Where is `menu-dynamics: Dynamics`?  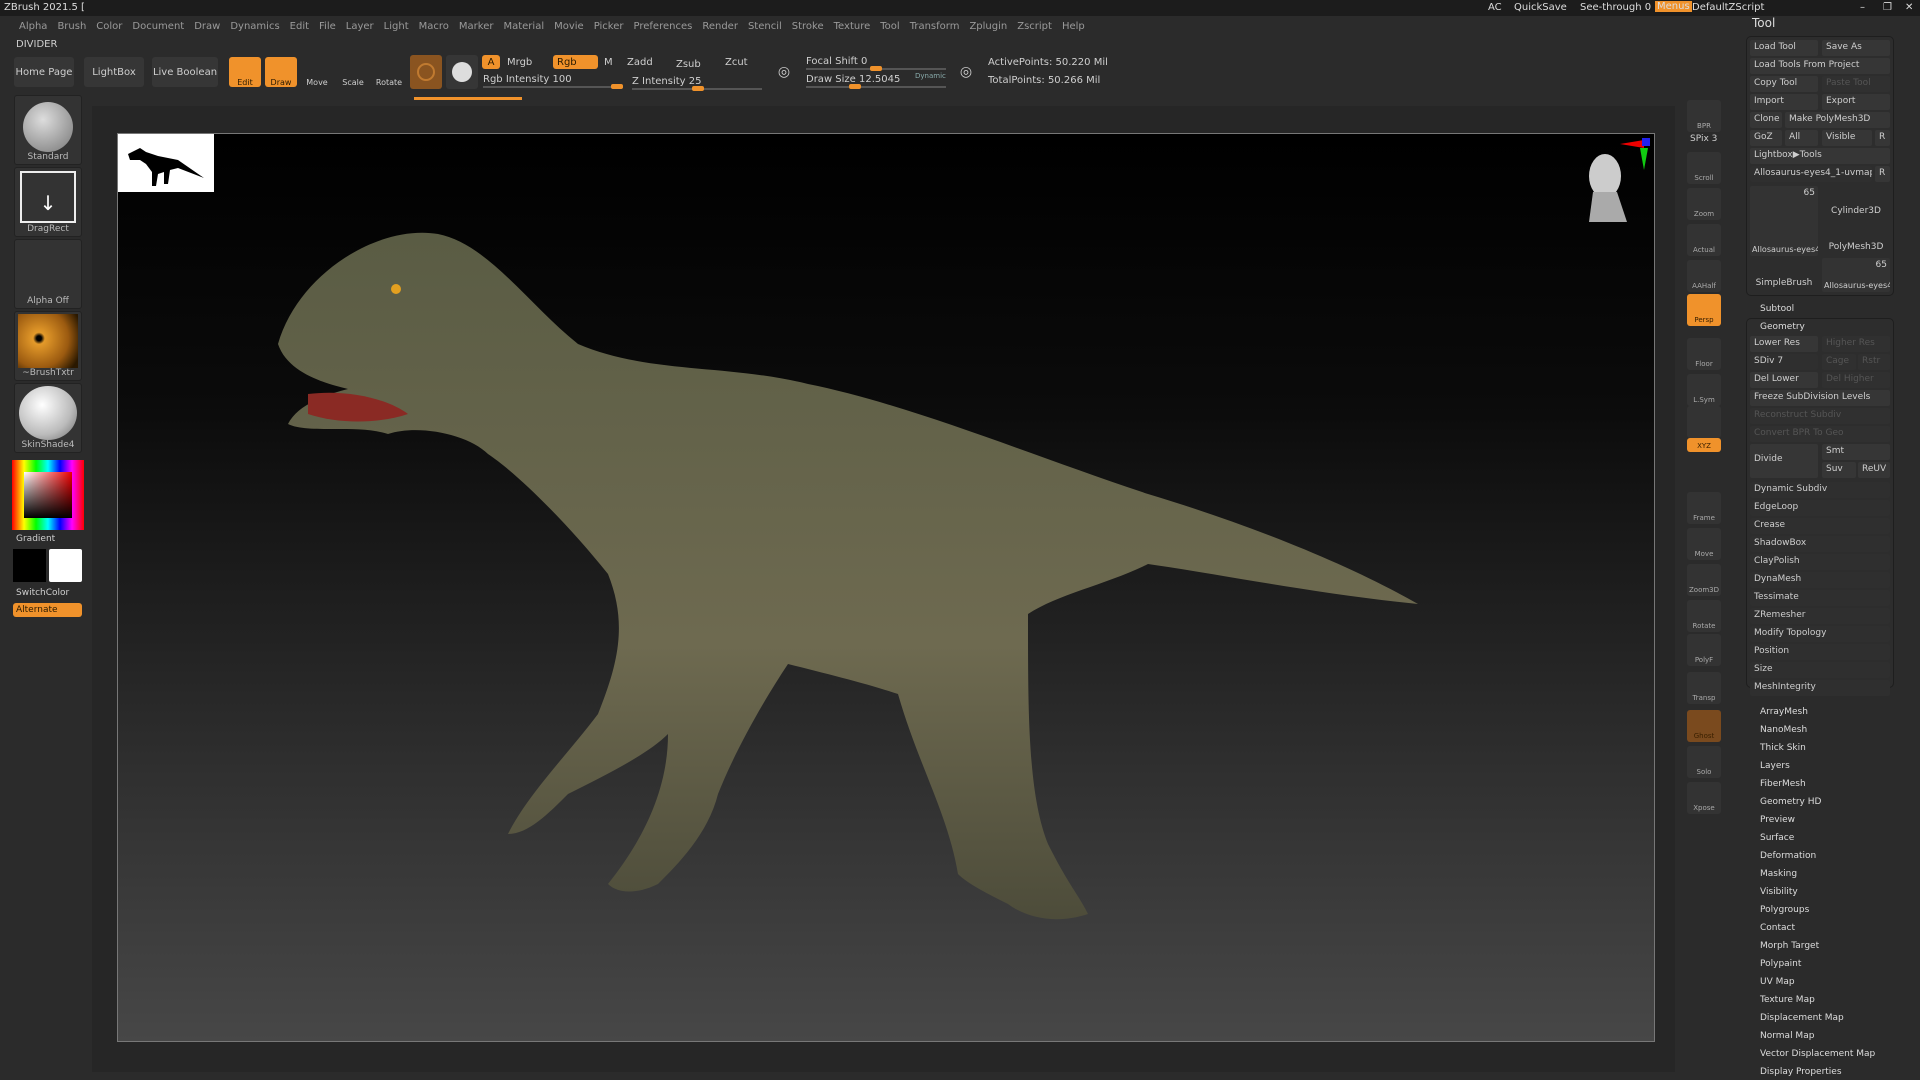
menu-dynamics: Dynamics is located at coordinates (254, 27).